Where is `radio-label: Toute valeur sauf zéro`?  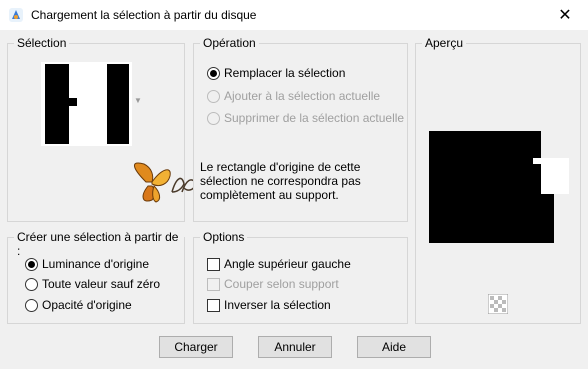 radio-label: Toute valeur sauf zéro is located at coordinates (101, 284).